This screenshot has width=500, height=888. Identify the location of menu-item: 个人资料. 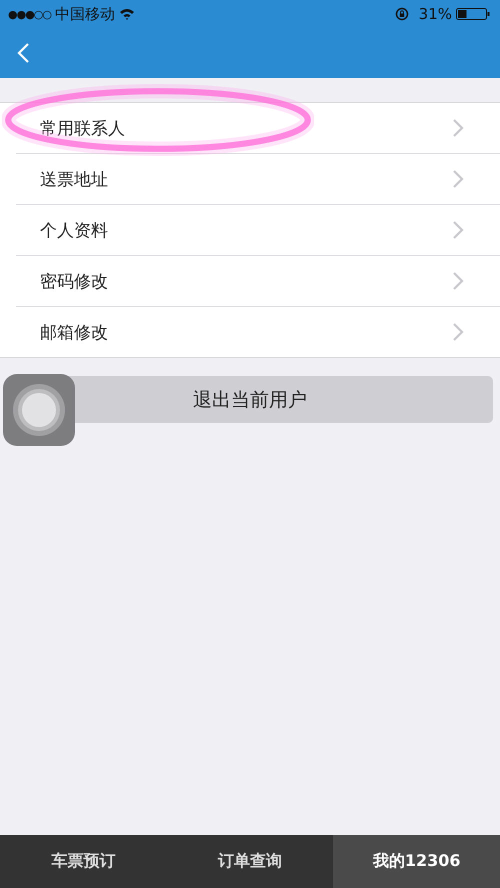
(258, 230).